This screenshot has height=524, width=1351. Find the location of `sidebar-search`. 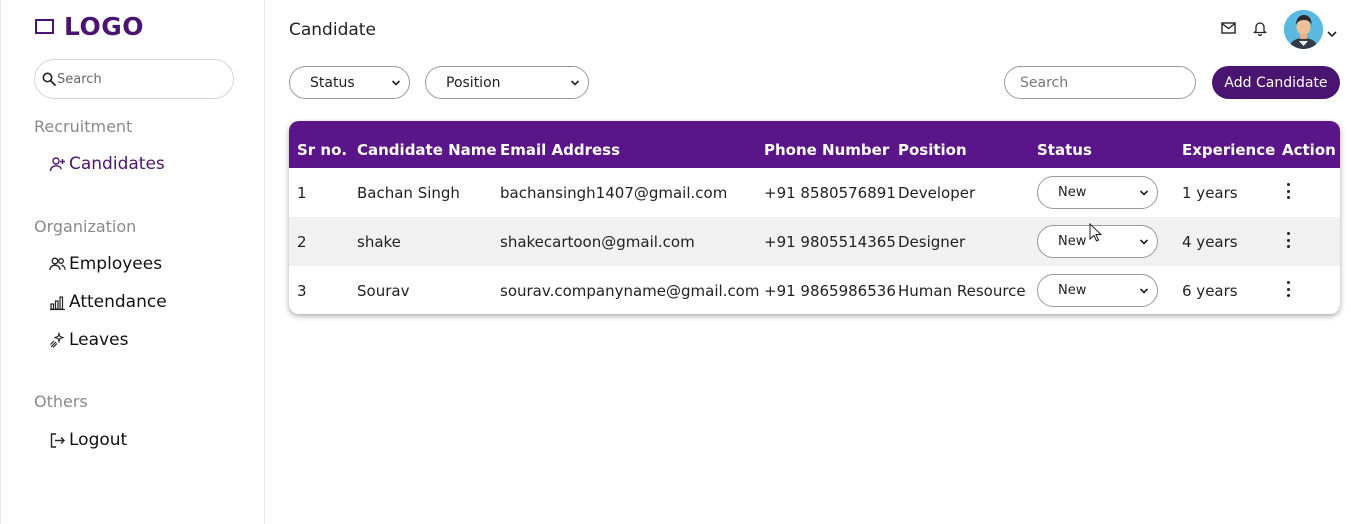

sidebar-search is located at coordinates (134, 79).